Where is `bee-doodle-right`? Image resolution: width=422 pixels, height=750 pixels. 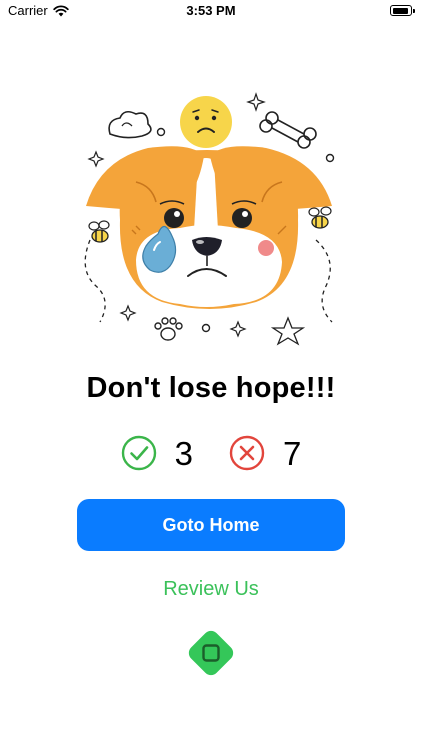
bee-doodle-right is located at coordinates (320, 217).